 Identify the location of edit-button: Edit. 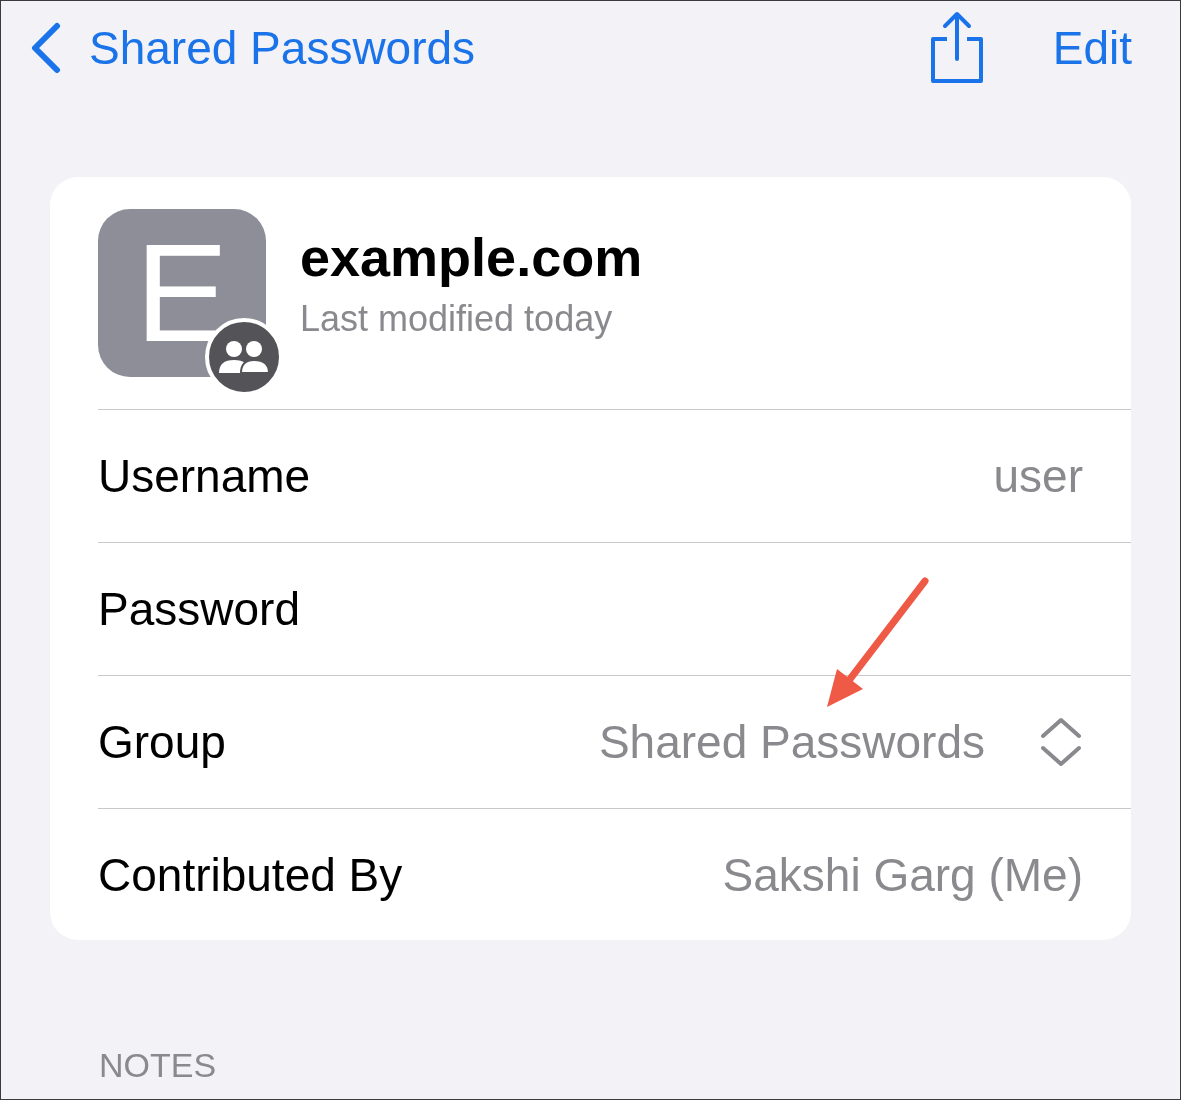
(1092, 48).